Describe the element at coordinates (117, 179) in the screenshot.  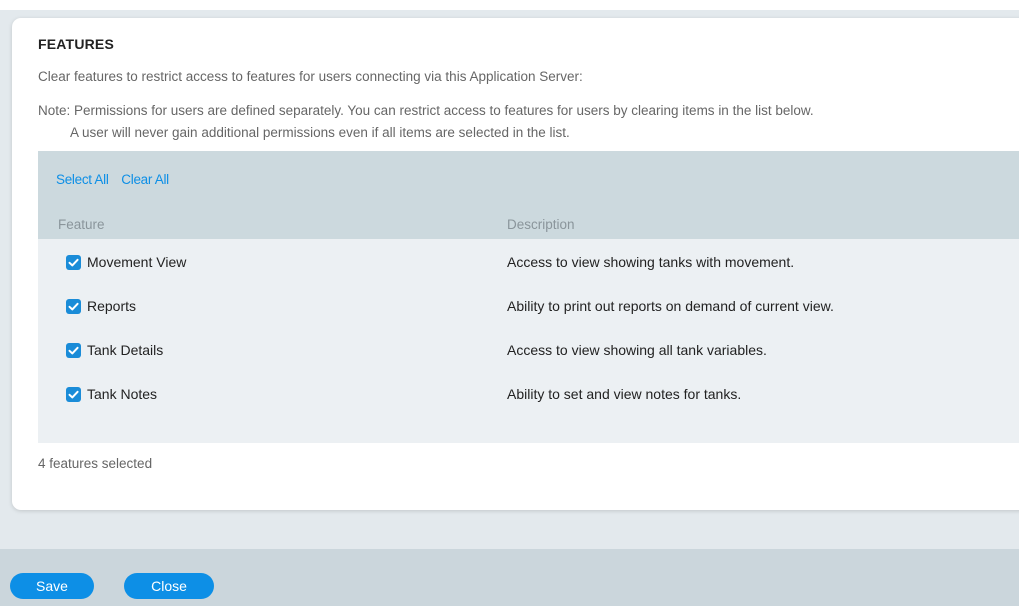
I see `selection-links: Select All Clear All` at that location.